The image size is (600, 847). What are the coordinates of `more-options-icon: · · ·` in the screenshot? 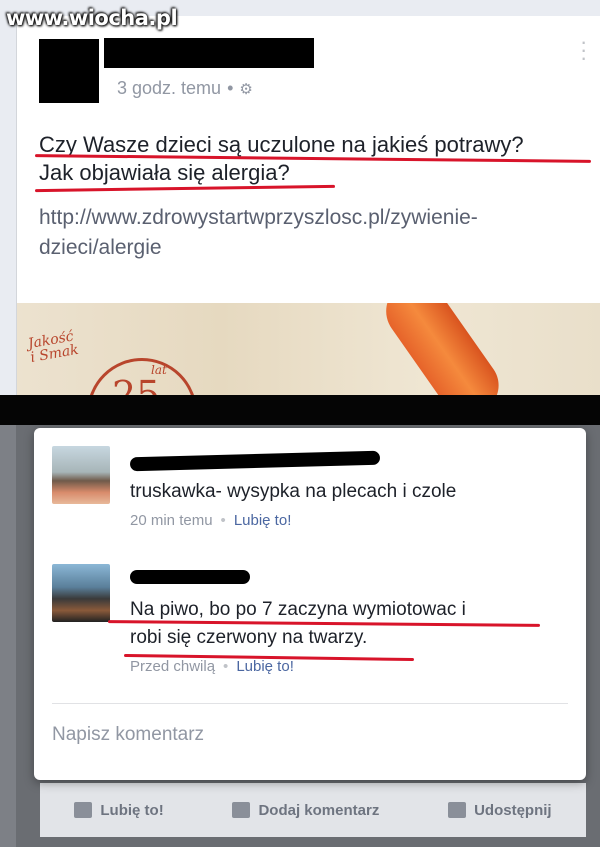 It's located at (583, 50).